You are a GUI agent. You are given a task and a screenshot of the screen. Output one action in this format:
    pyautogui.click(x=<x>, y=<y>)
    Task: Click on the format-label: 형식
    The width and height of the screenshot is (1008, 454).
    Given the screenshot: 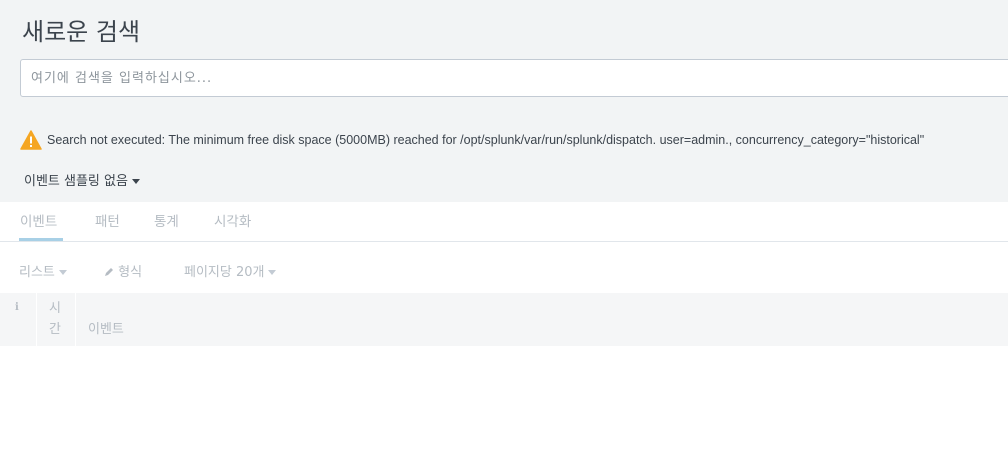 What is the action you would take?
    pyautogui.click(x=130, y=272)
    